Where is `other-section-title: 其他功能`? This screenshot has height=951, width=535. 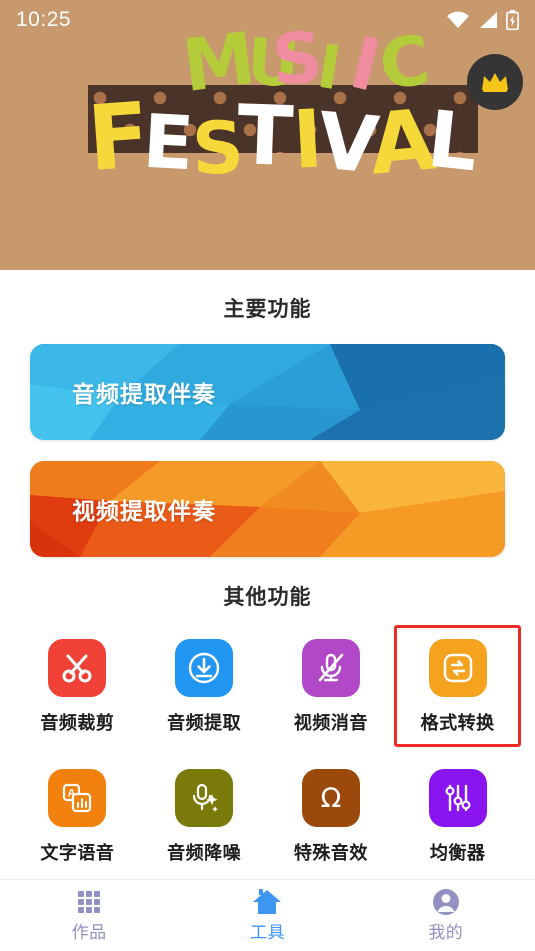 other-section-title: 其他功能 is located at coordinates (267, 597).